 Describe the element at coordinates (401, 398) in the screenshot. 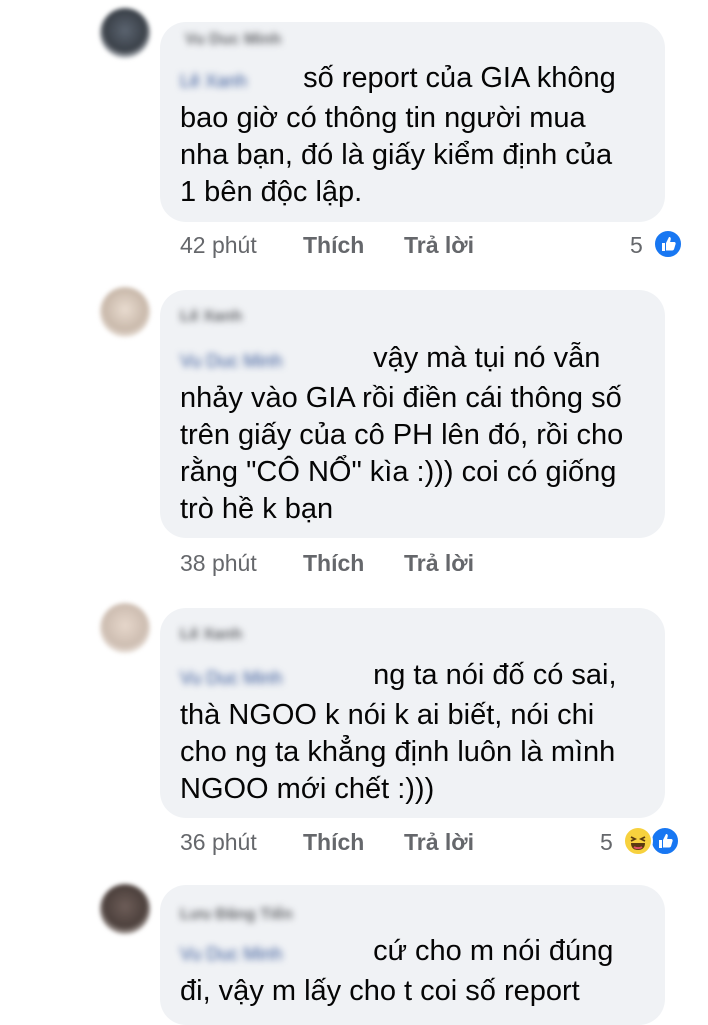

I see `comment-line: nhảy vào GIA rồi điền cái thông số` at that location.